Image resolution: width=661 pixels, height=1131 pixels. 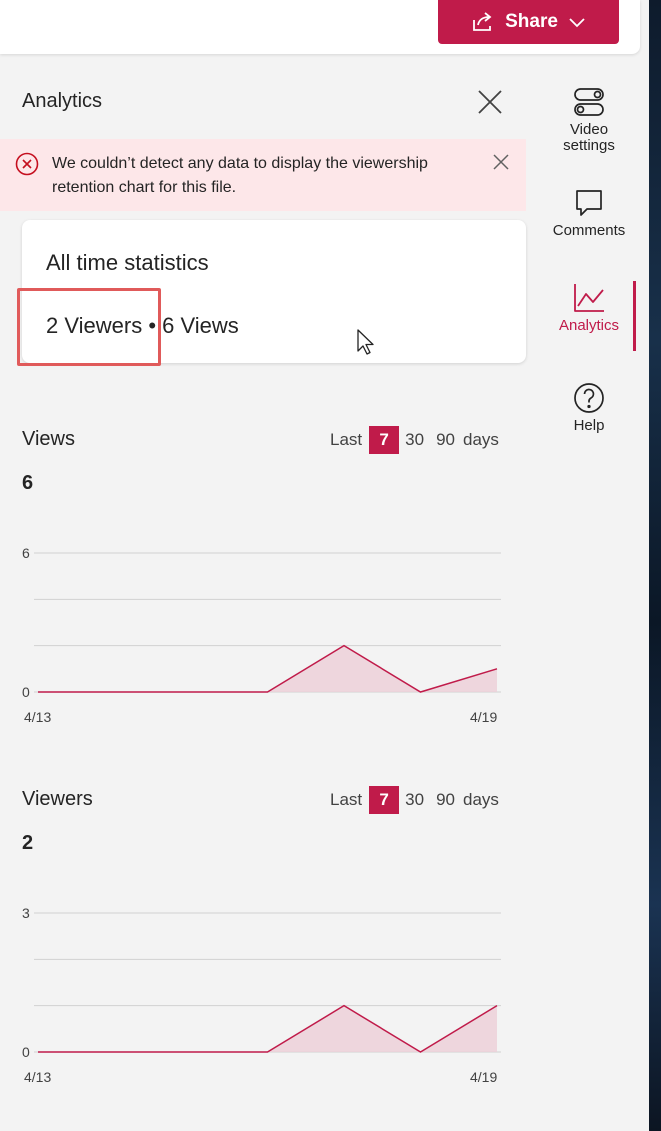 I want to click on chevron-down-icon, so click(x=577, y=22).